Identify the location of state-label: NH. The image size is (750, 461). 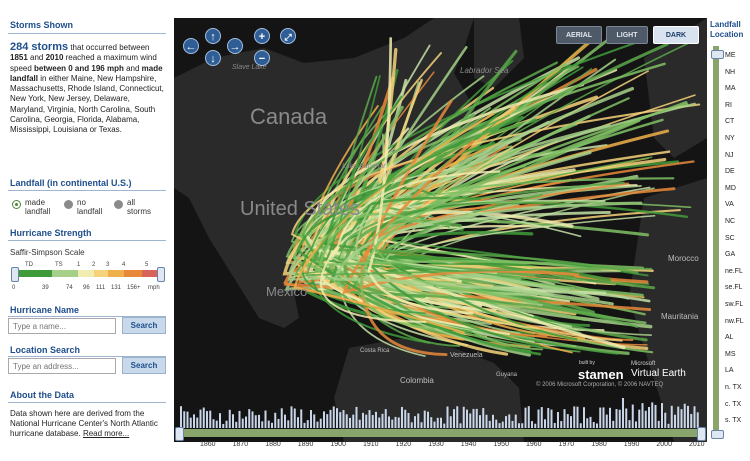
(730, 72).